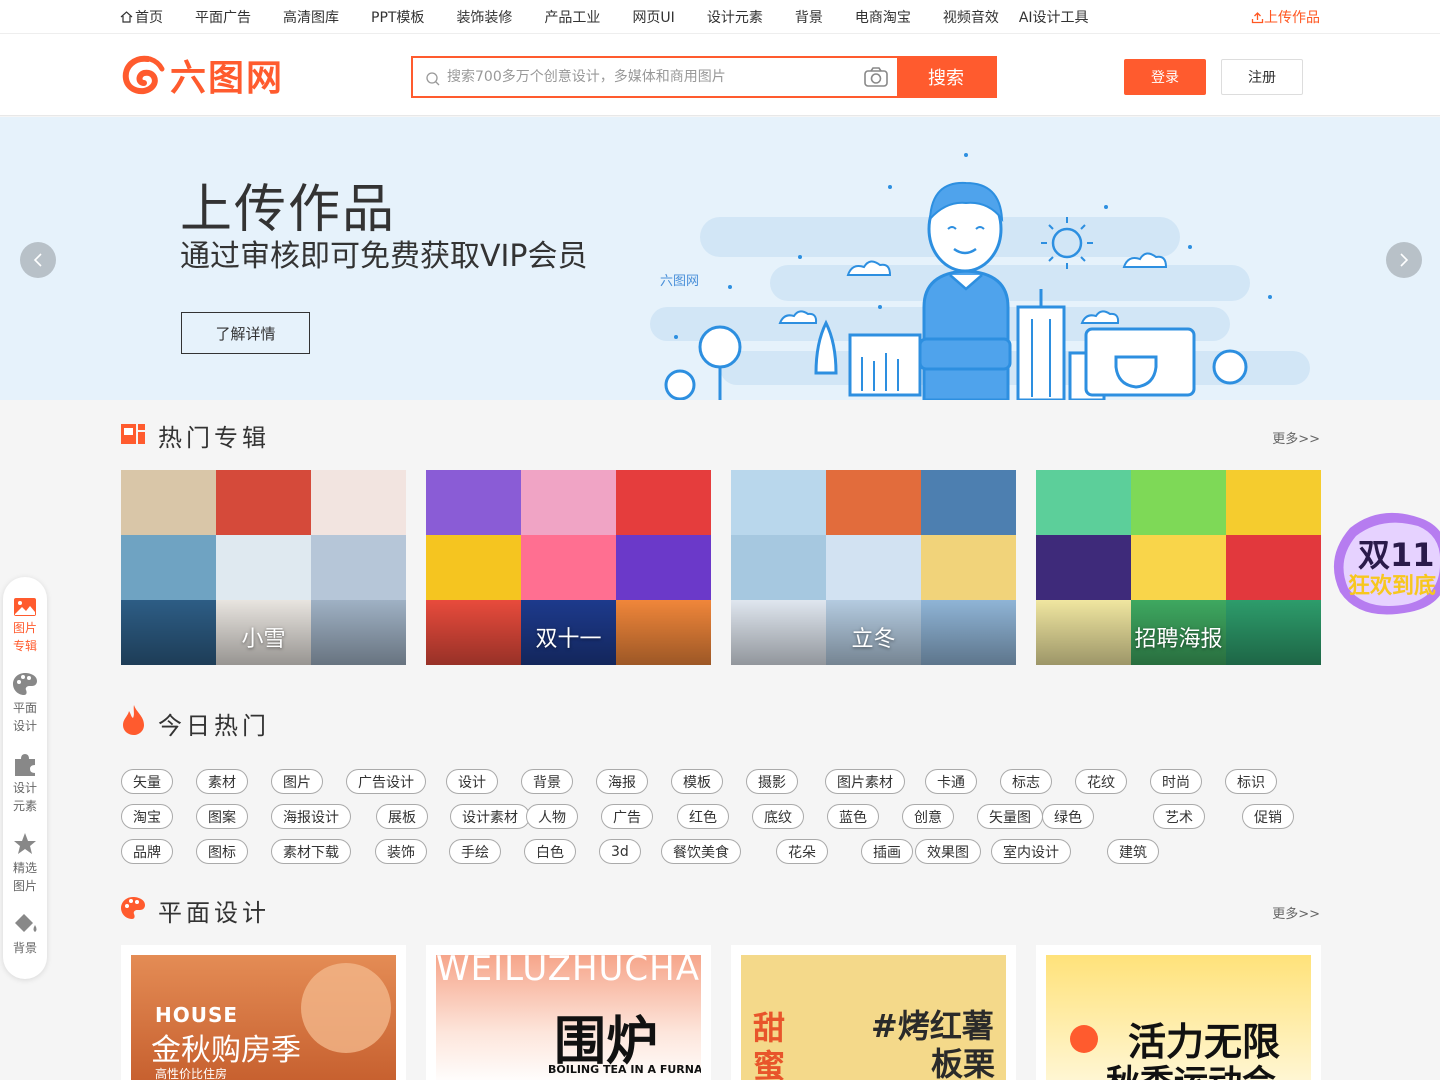  Describe the element at coordinates (679, 281) in the screenshot. I see `illustration-logo-text: 六图网` at that location.